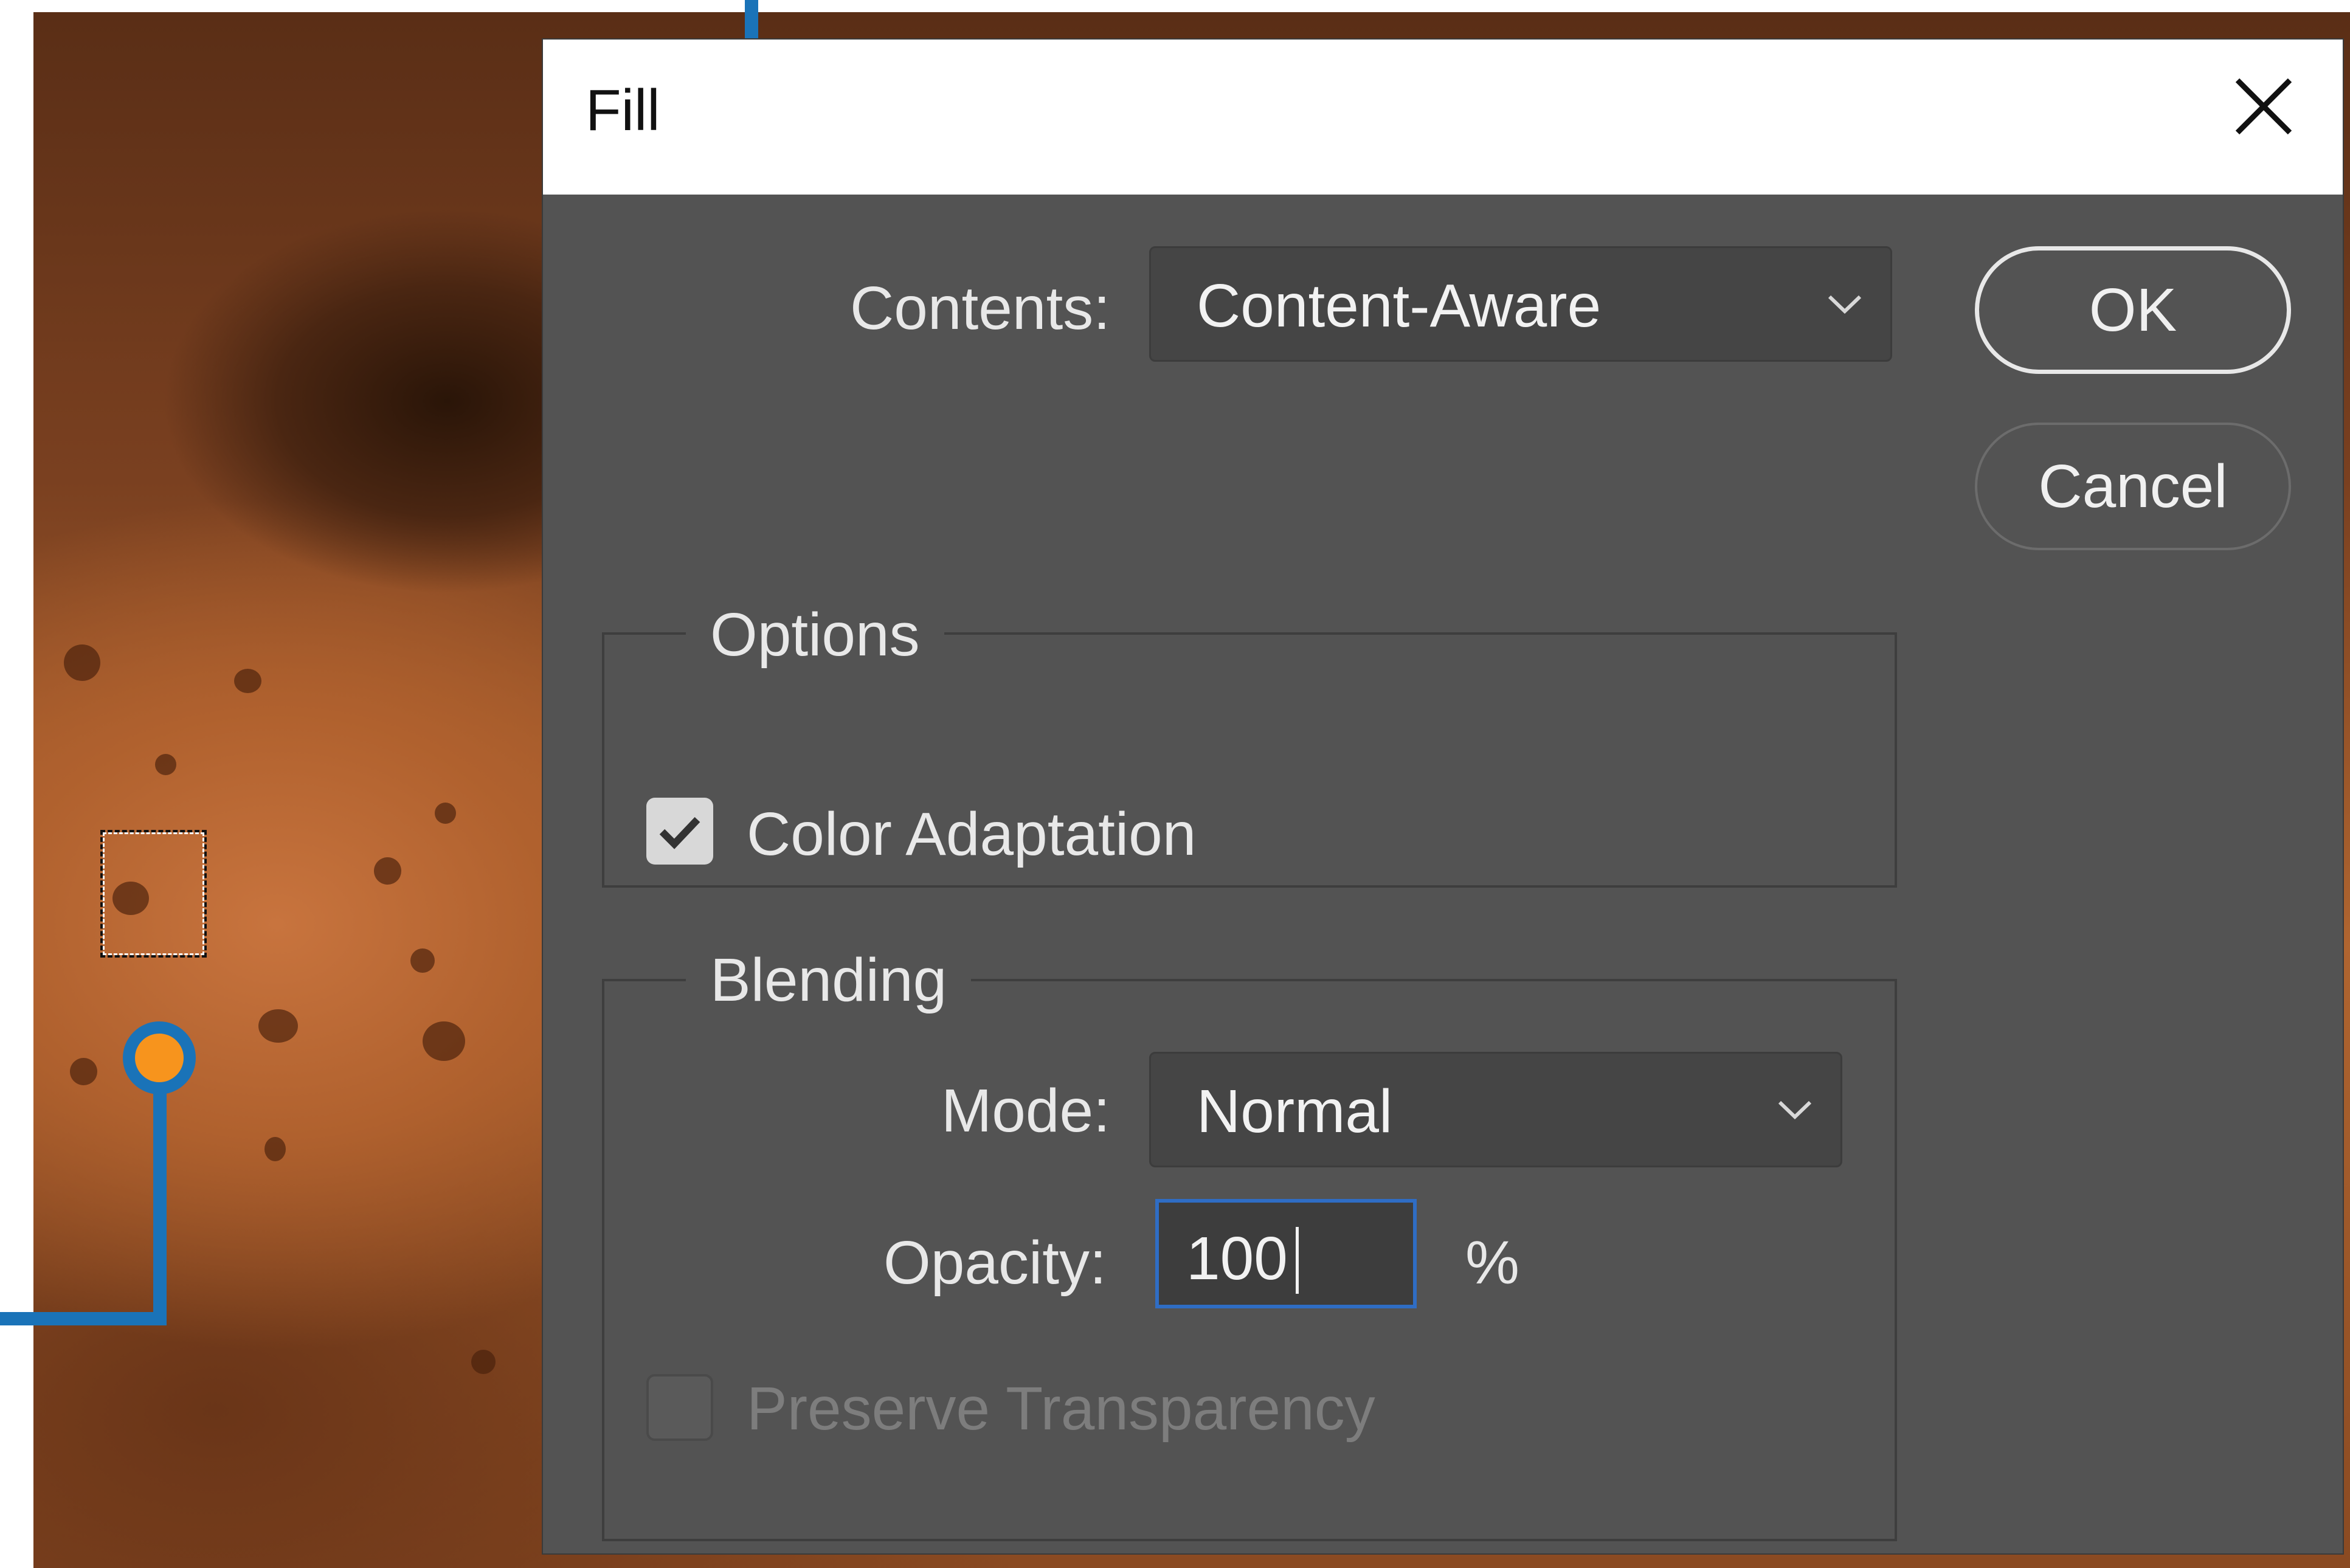 This screenshot has height=1568, width=2350. Describe the element at coordinates (995, 1263) in the screenshot. I see `opacity-label: Opacity:` at that location.